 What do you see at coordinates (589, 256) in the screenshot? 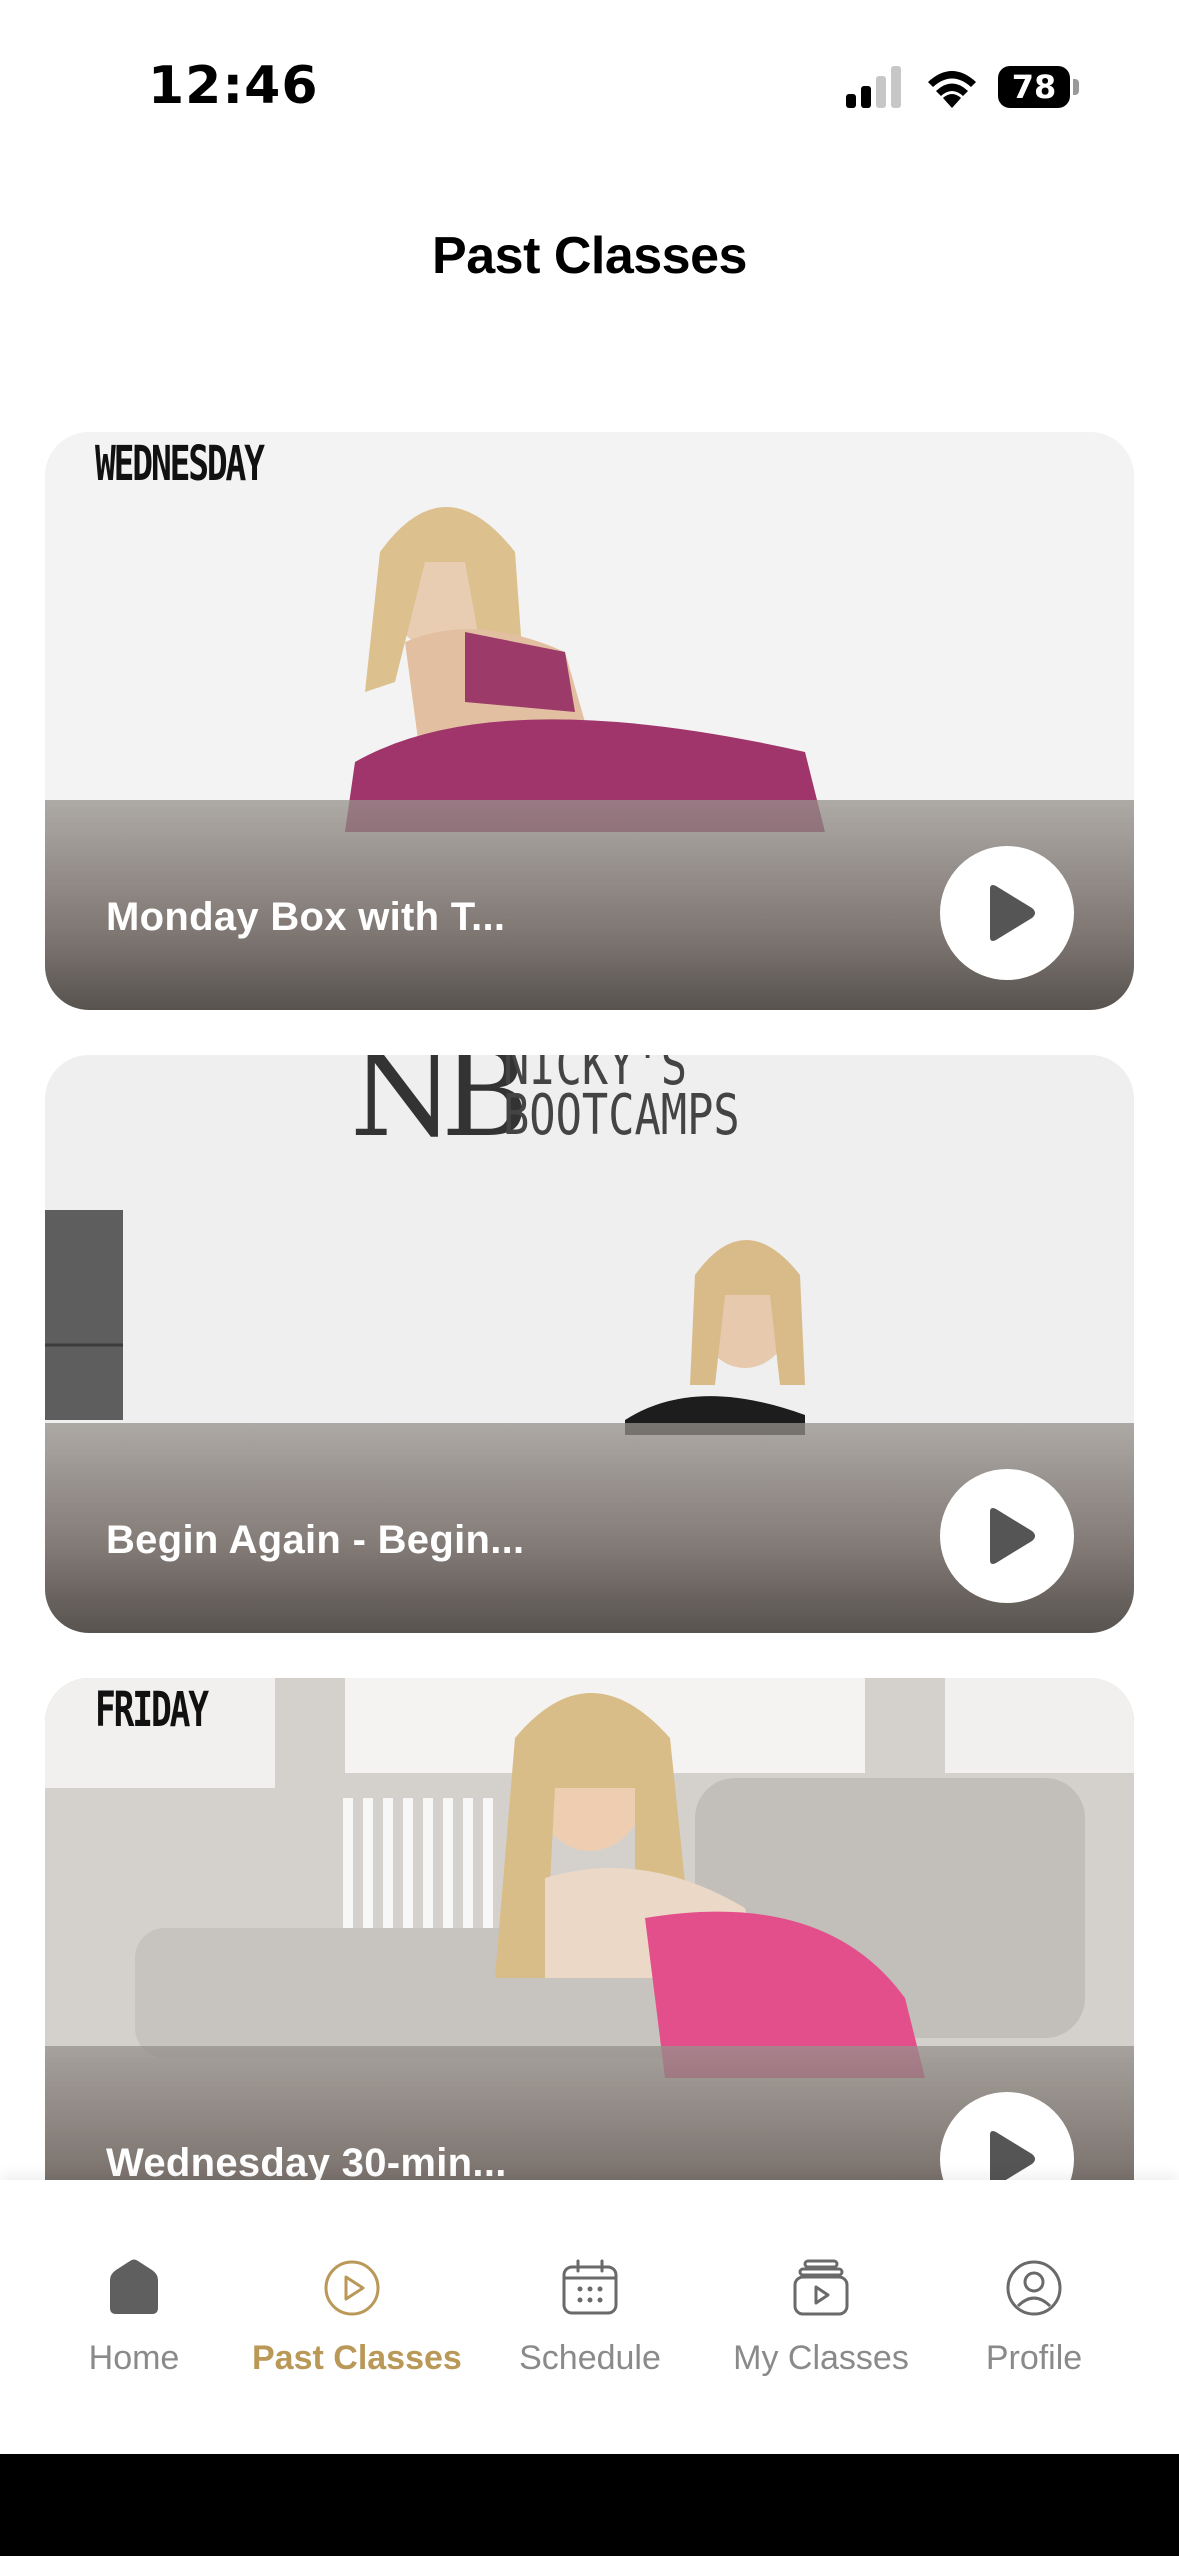
I see `page-title: Past Classes` at bounding box center [589, 256].